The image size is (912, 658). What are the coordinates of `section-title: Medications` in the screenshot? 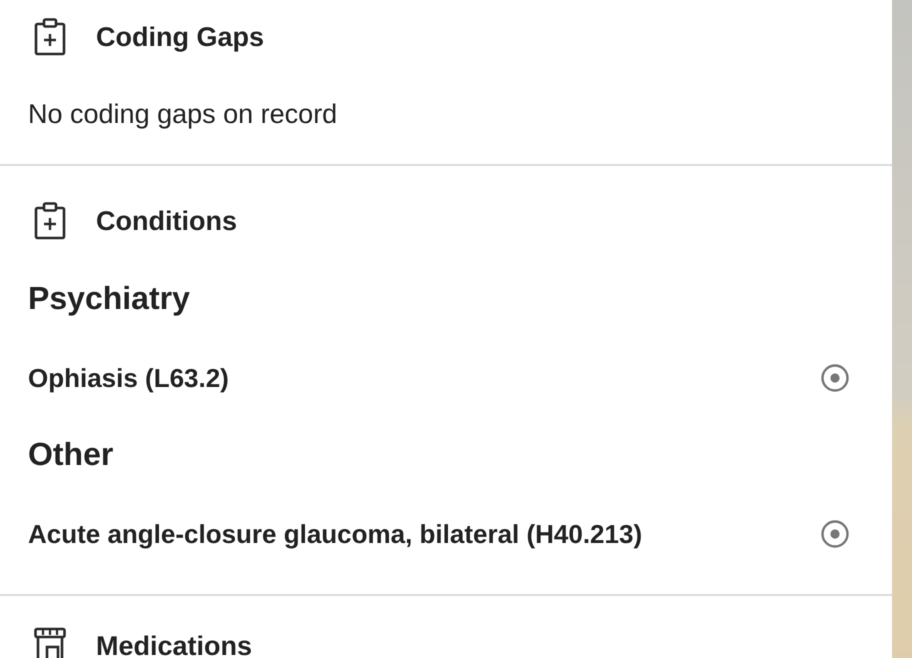 It's located at (174, 644).